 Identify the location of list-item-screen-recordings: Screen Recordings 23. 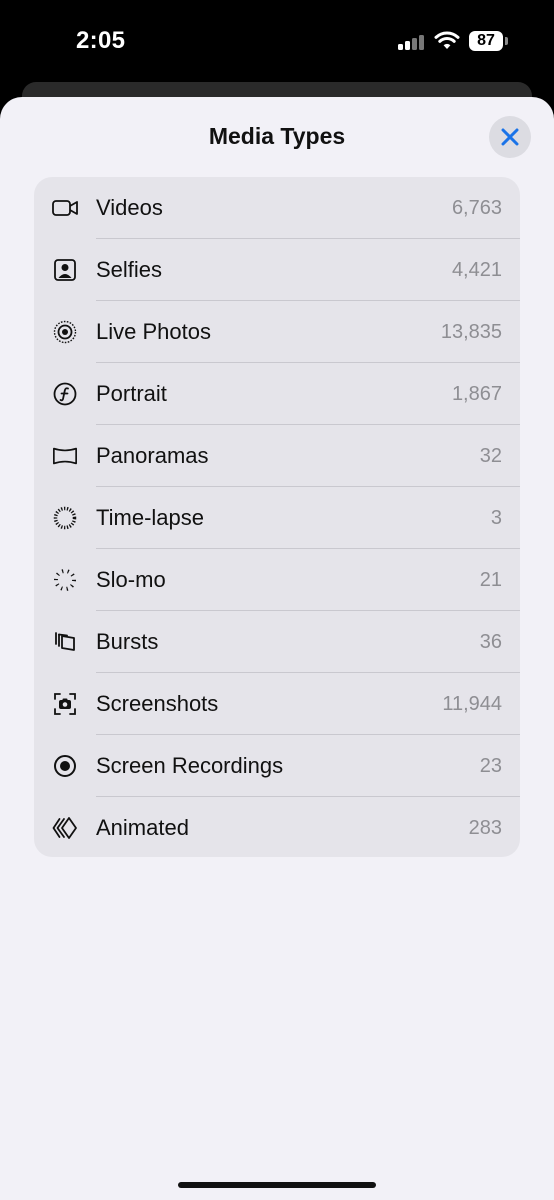
(277, 766).